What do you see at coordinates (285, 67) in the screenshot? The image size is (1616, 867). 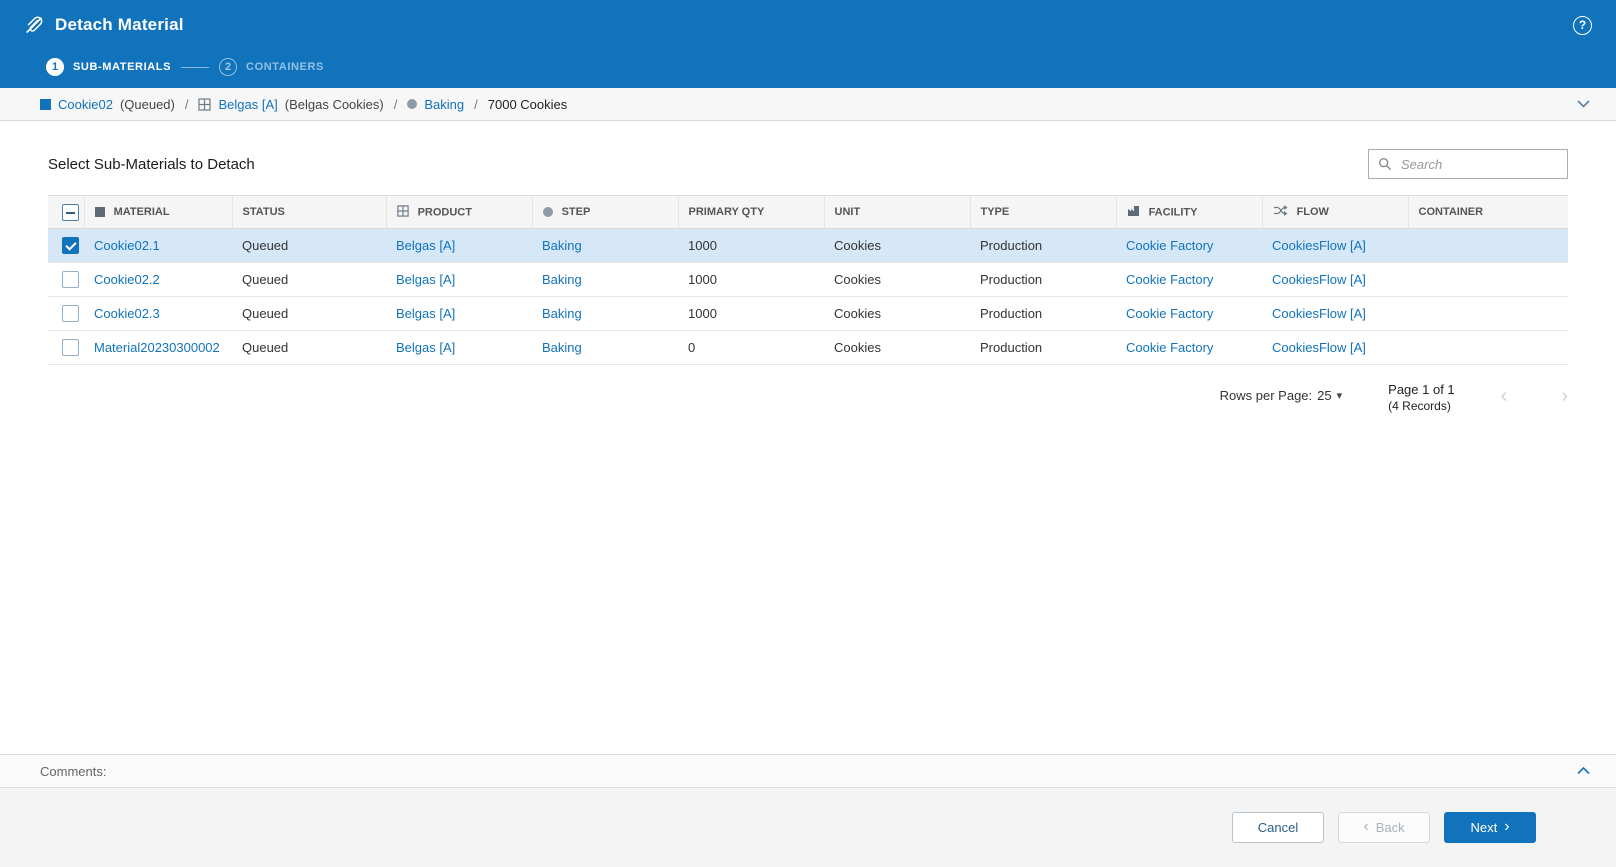 I see `step-label: CONTAINERS` at bounding box center [285, 67].